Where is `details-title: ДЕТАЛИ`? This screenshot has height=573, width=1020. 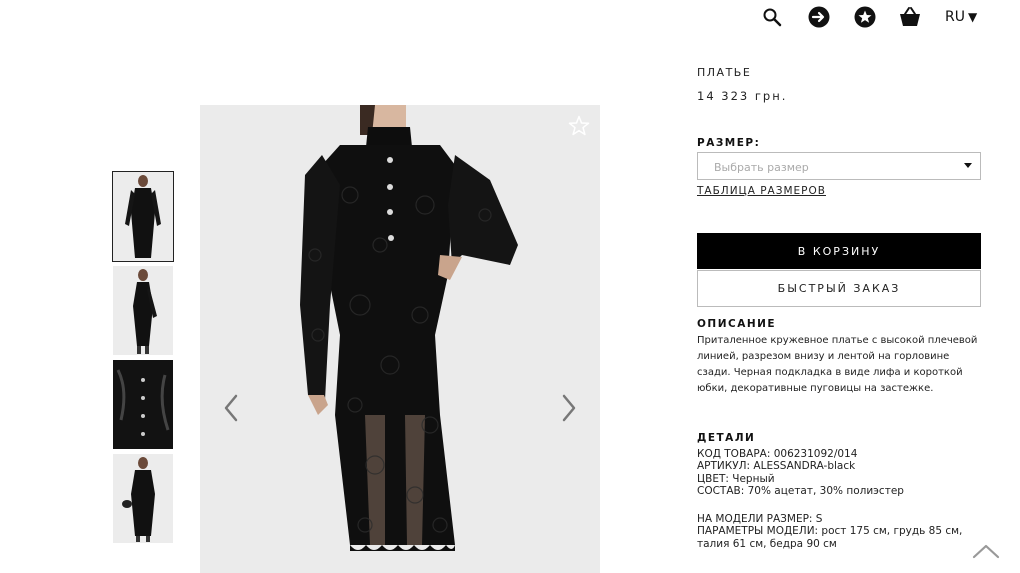
details-title: ДЕТАЛИ is located at coordinates (726, 438).